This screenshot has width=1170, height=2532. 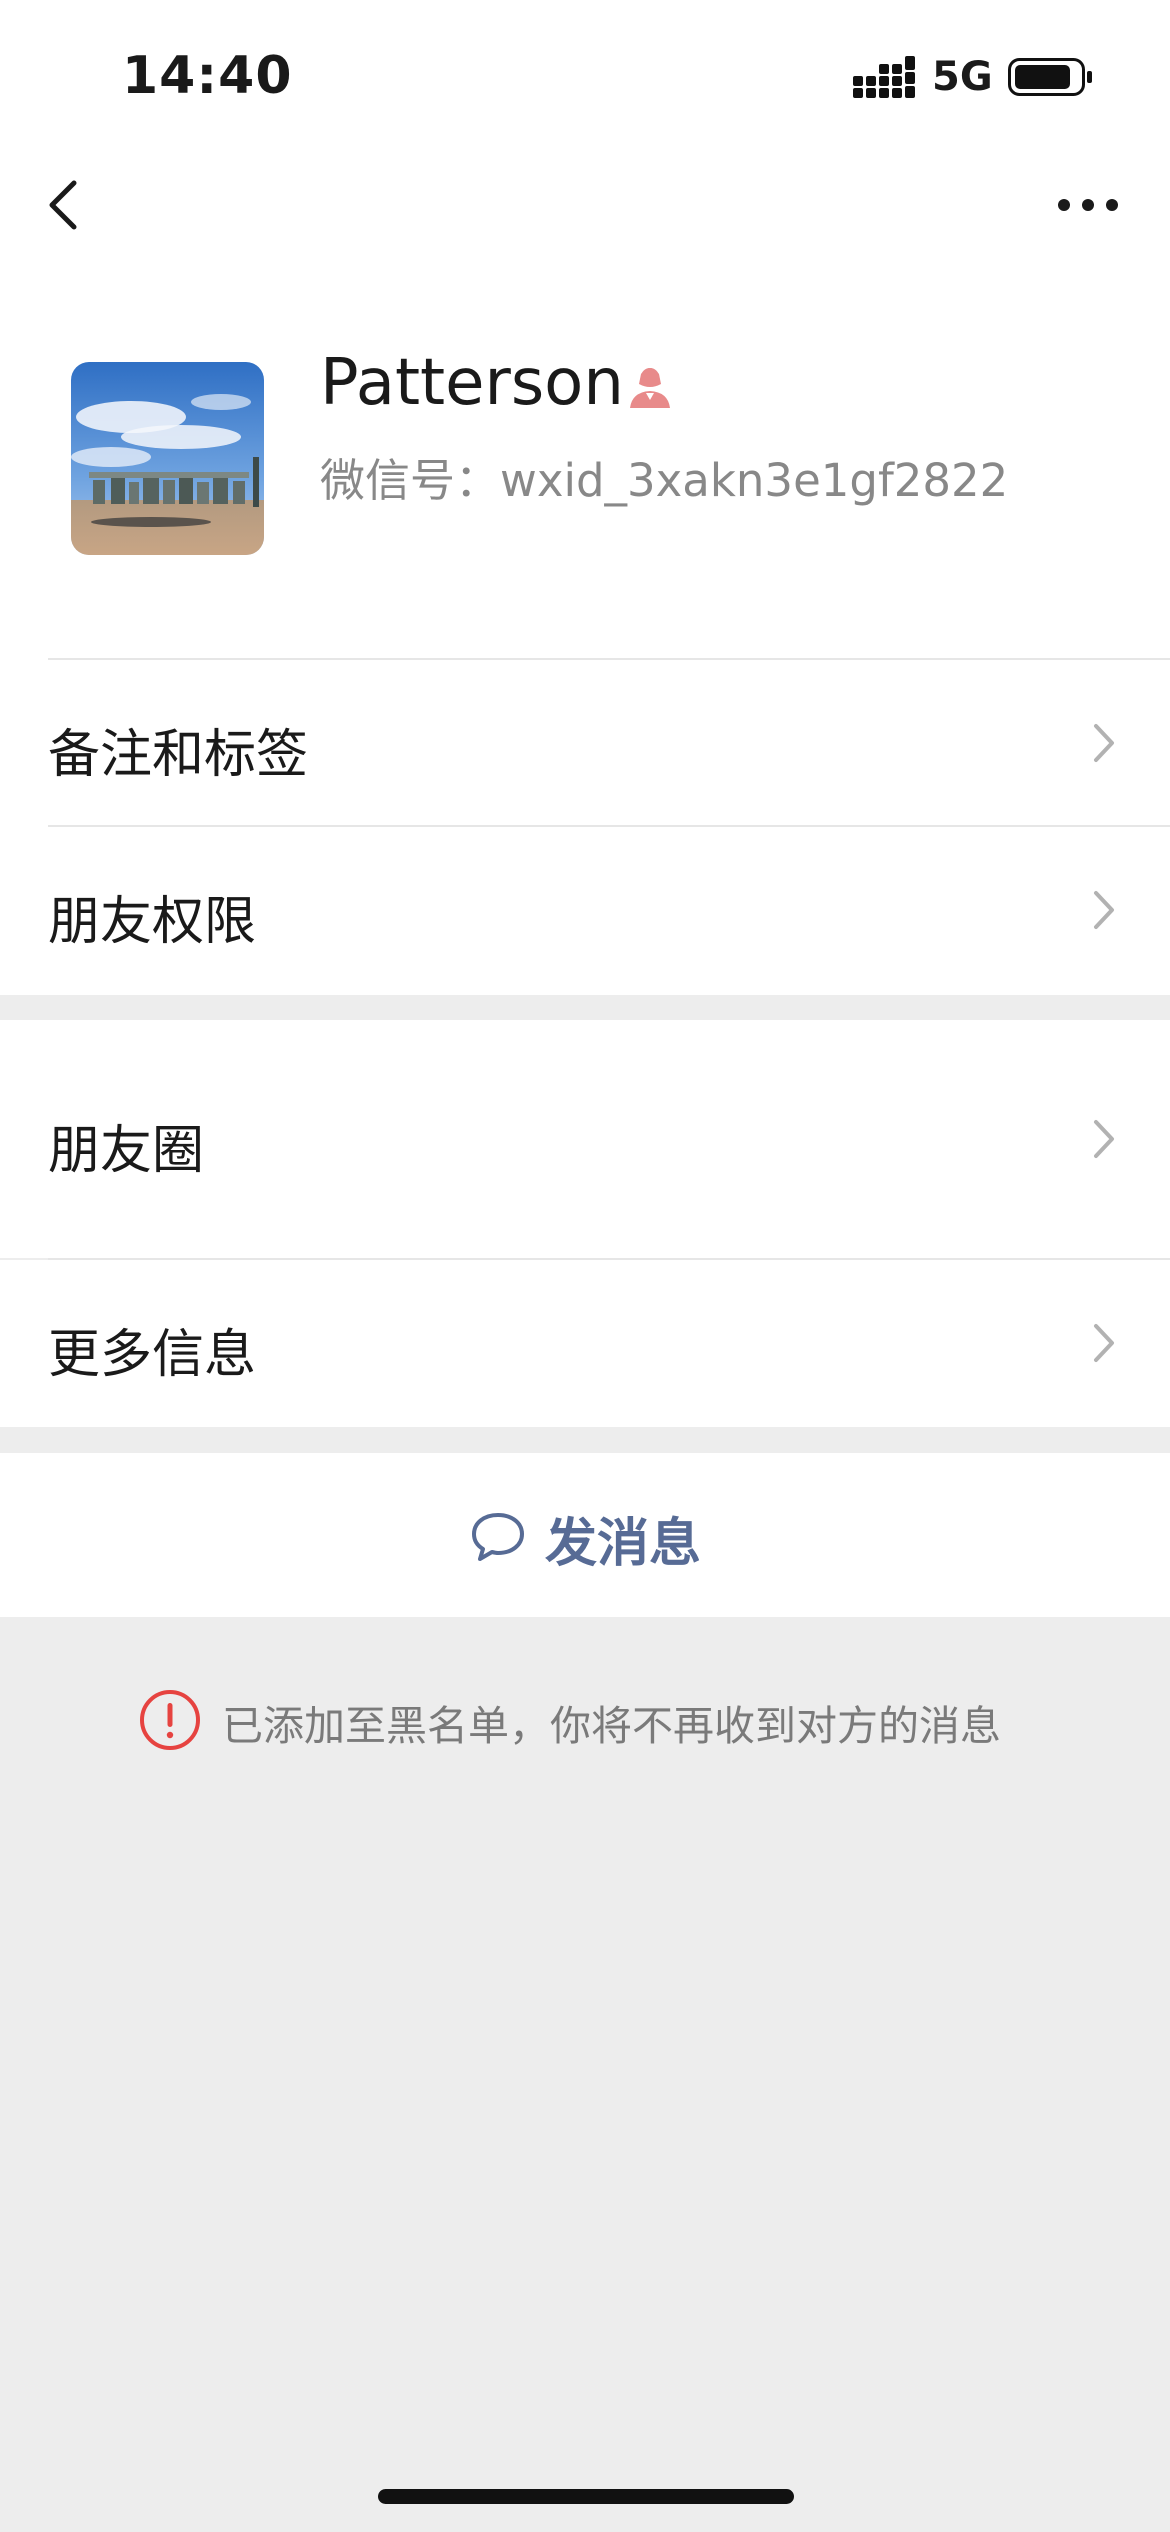 What do you see at coordinates (63, 205) in the screenshot?
I see `chevron-left-icon` at bounding box center [63, 205].